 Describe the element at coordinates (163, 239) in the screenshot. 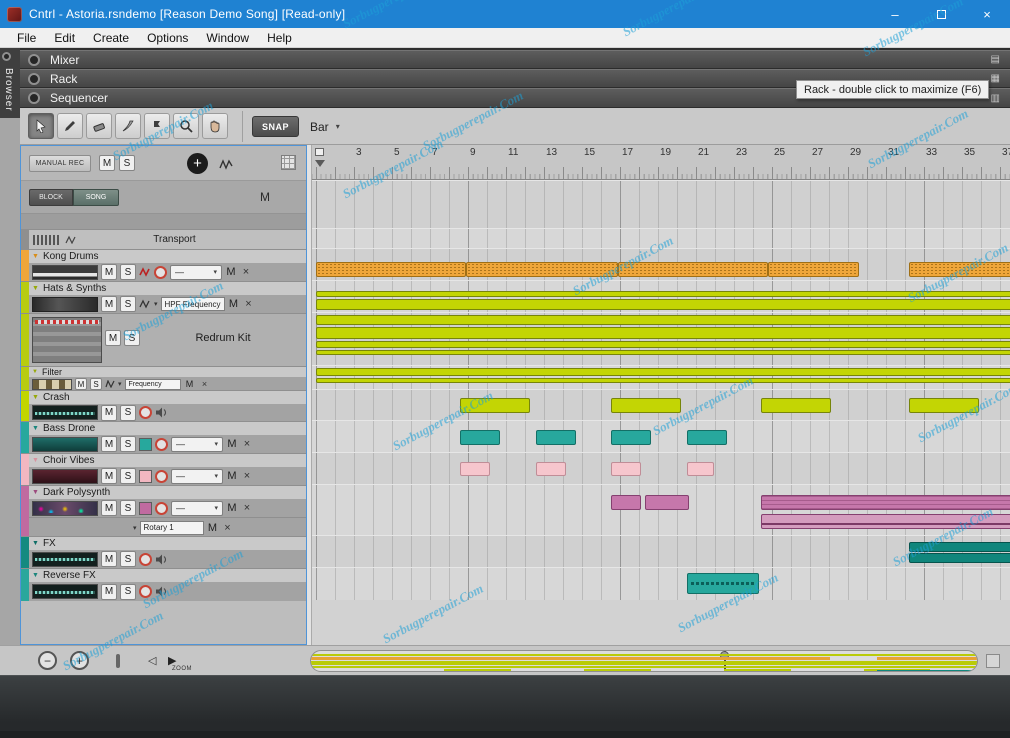

I see `track-transport: Transport` at that location.